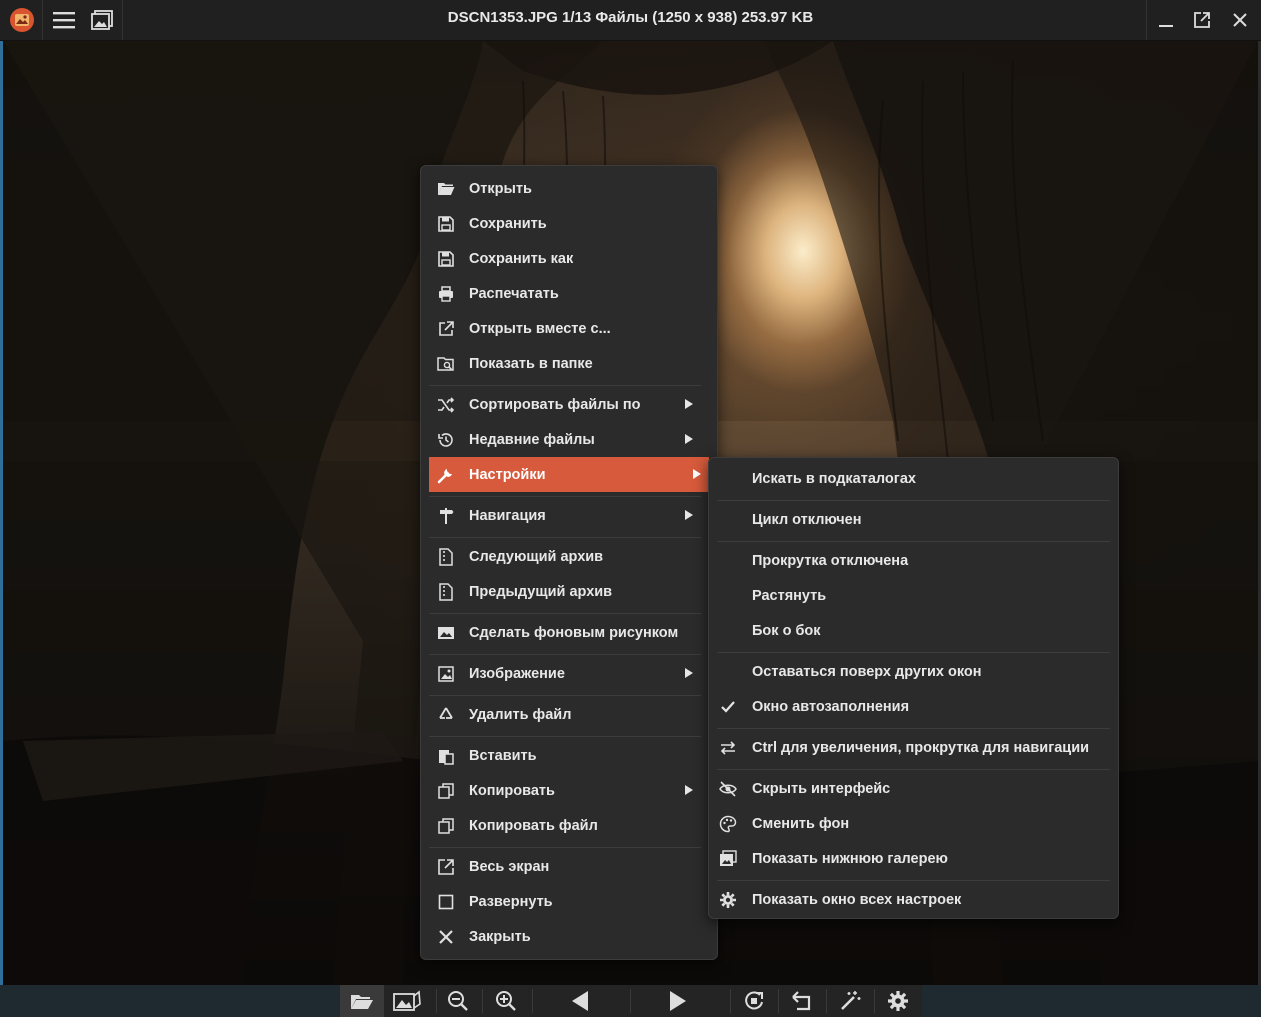  I want to click on menu-item-navigation: Навигация, so click(565, 515).